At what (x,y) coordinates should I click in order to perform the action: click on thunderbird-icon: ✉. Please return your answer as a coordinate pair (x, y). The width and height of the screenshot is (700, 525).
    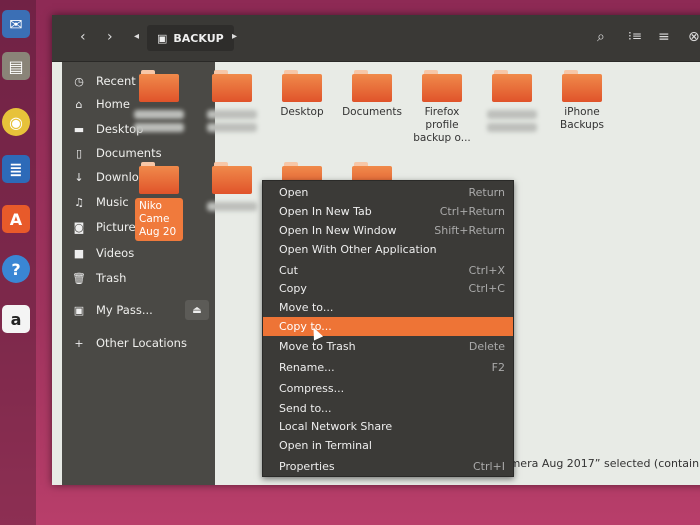
    Looking at the image, I should click on (16, 24).